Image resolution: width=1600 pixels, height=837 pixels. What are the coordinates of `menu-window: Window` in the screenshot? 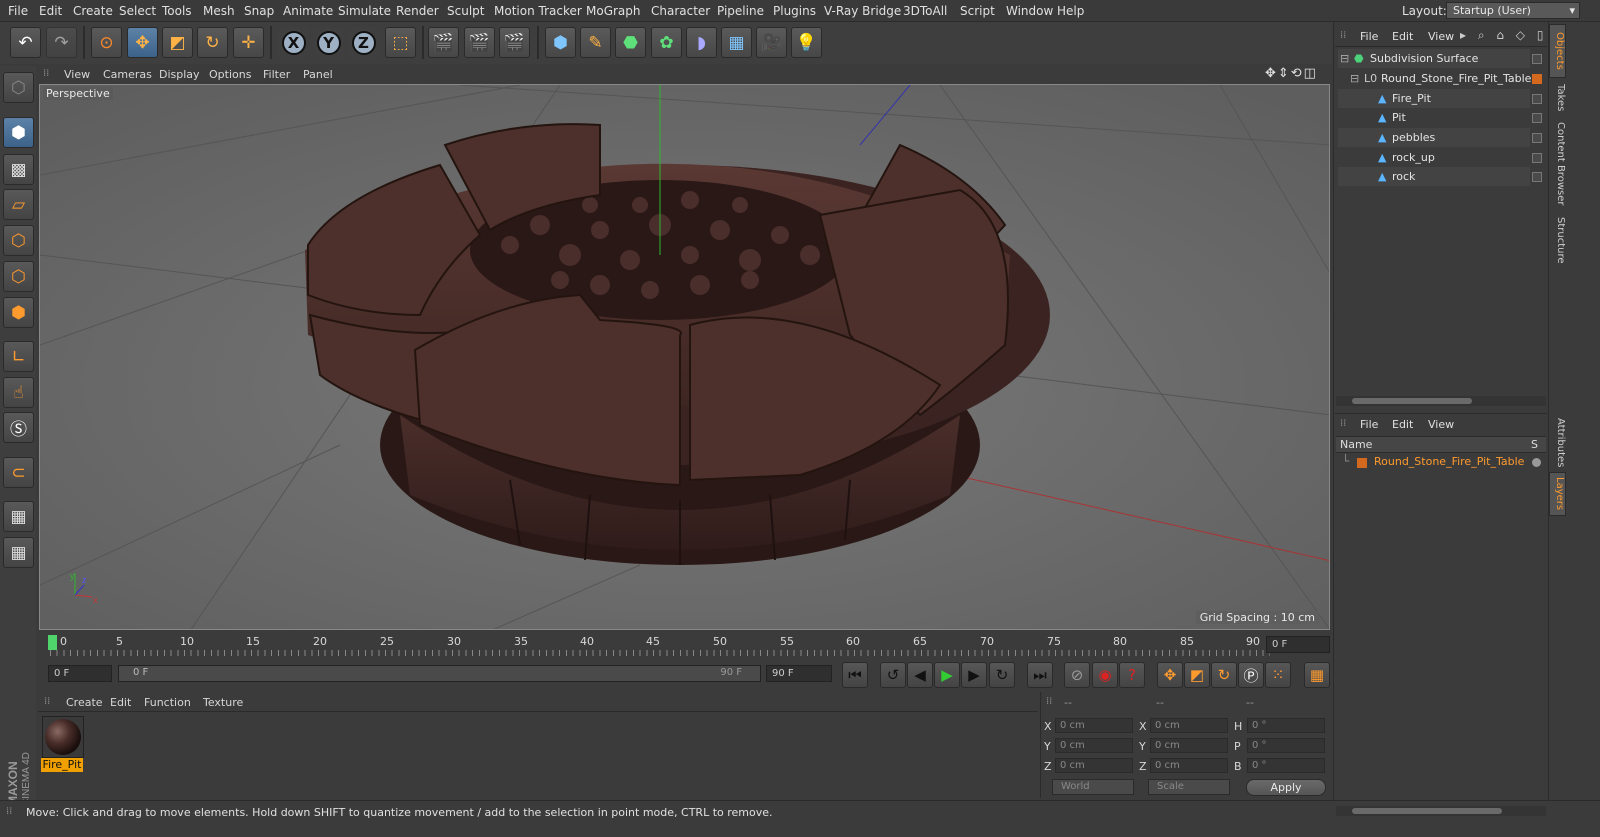 It's located at (1029, 11).